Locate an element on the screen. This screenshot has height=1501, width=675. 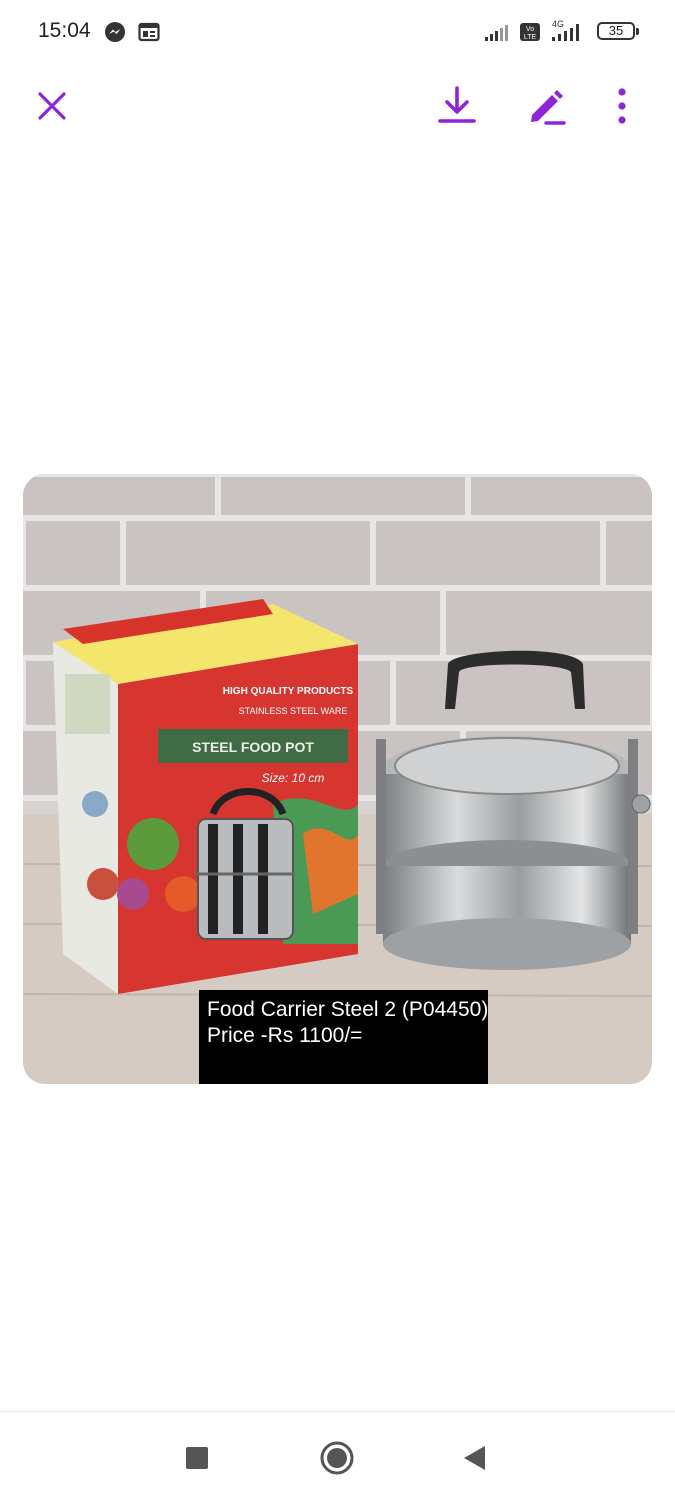
edit-pencil-icon is located at coordinates (548, 107).